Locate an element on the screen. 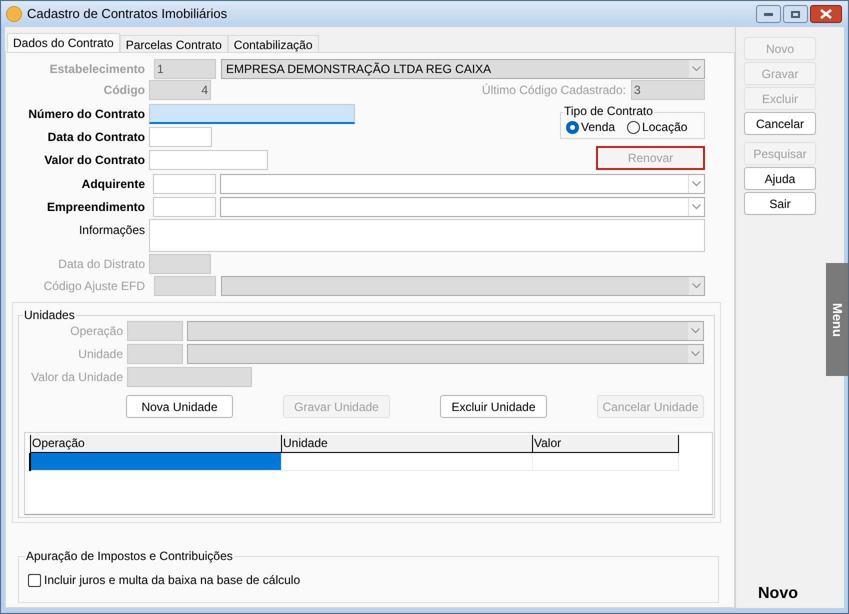 The width and height of the screenshot is (849, 614). field-label: Valor da Unidade is located at coordinates (77, 377).